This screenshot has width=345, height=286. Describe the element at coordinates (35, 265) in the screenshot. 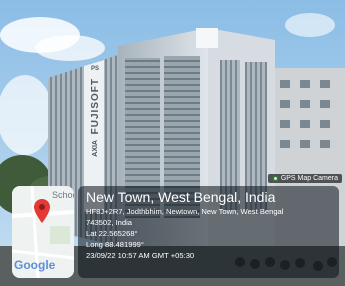

I see `google-logo: Google` at that location.